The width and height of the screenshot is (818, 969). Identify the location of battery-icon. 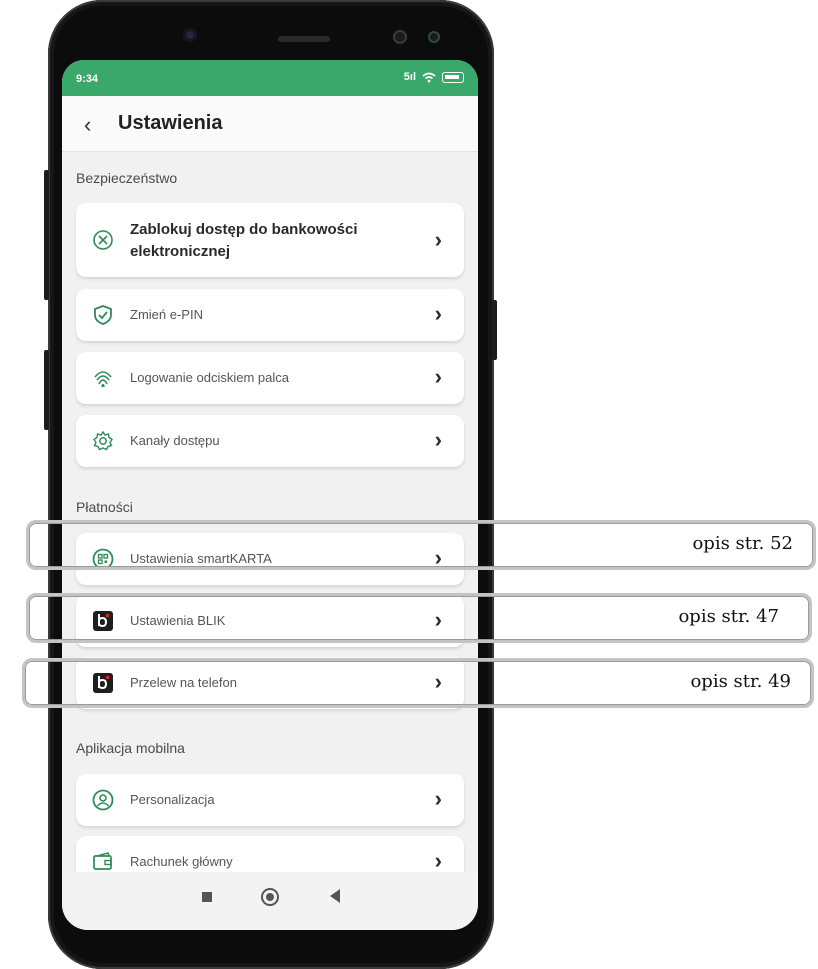
(453, 77).